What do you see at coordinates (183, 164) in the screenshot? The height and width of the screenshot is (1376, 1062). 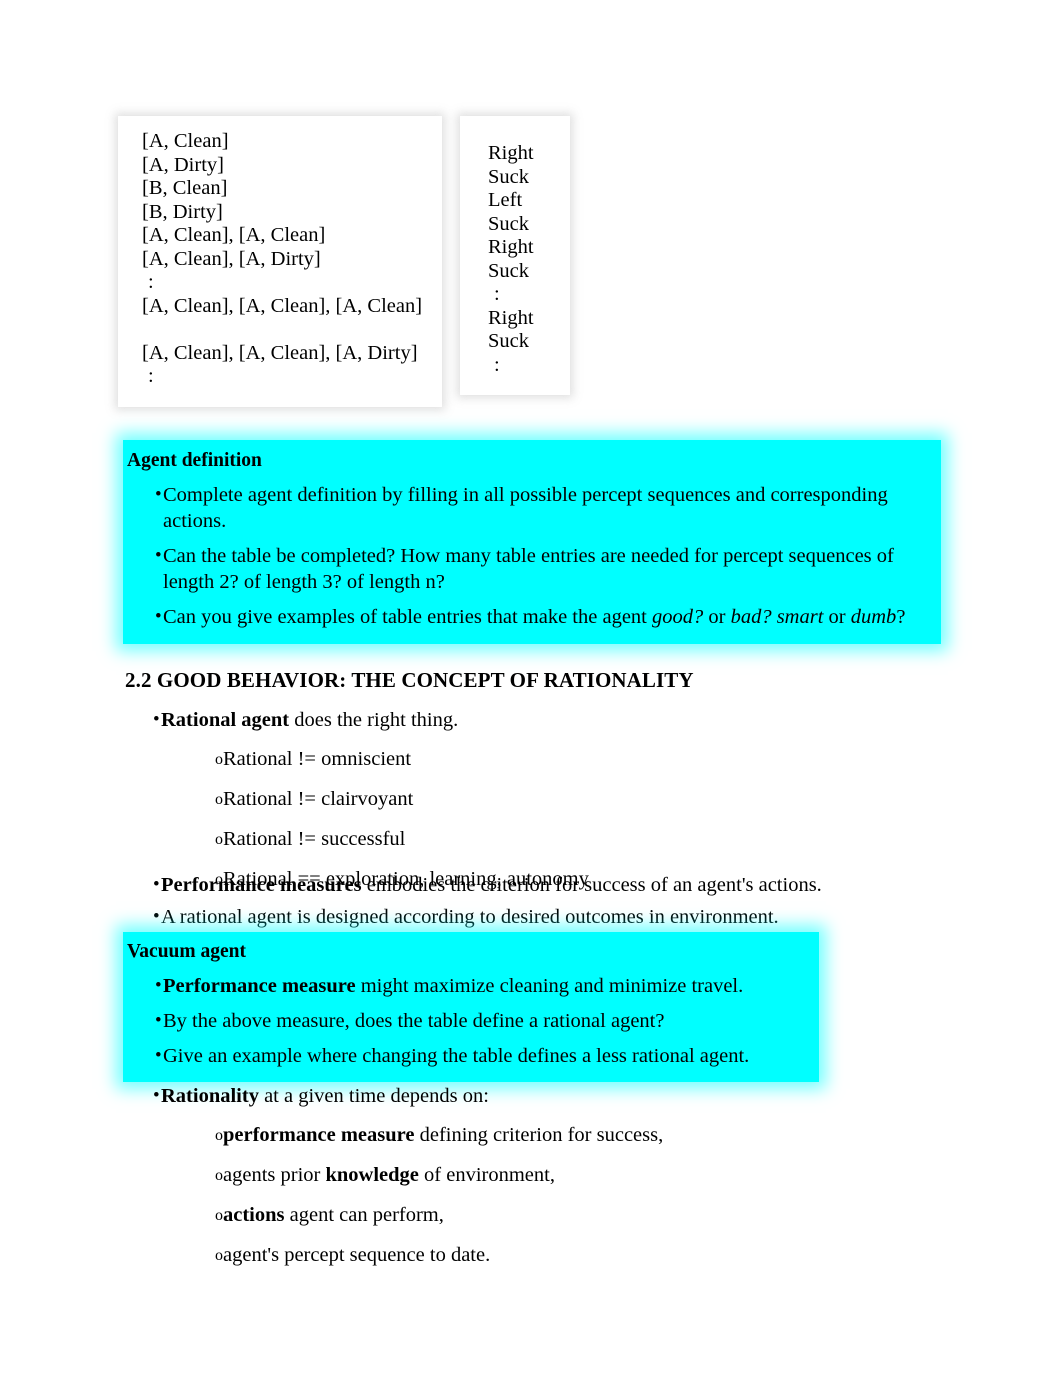 I see `percept-sequence-row: [A, Dirty]` at bounding box center [183, 164].